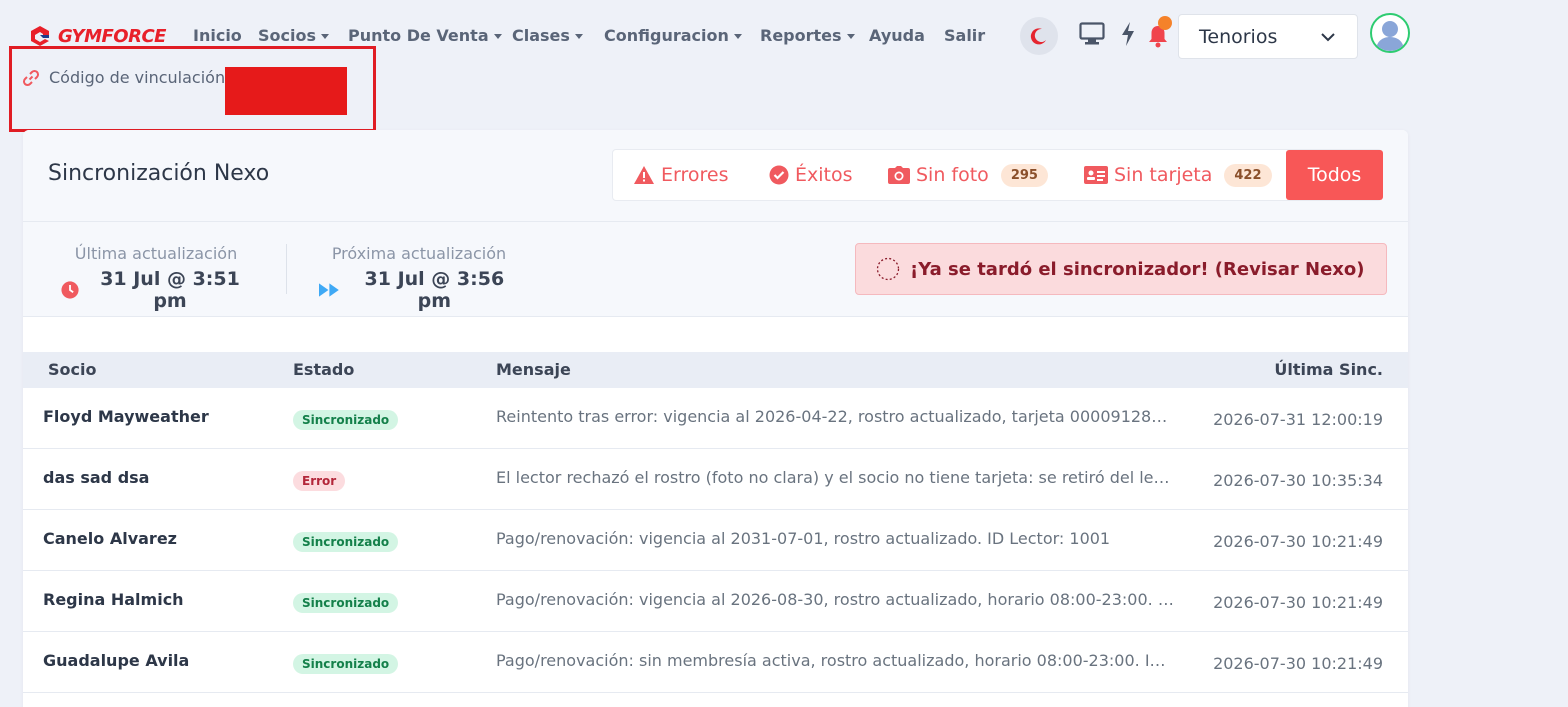  I want to click on nav-item-label: Ayuda, so click(897, 35).